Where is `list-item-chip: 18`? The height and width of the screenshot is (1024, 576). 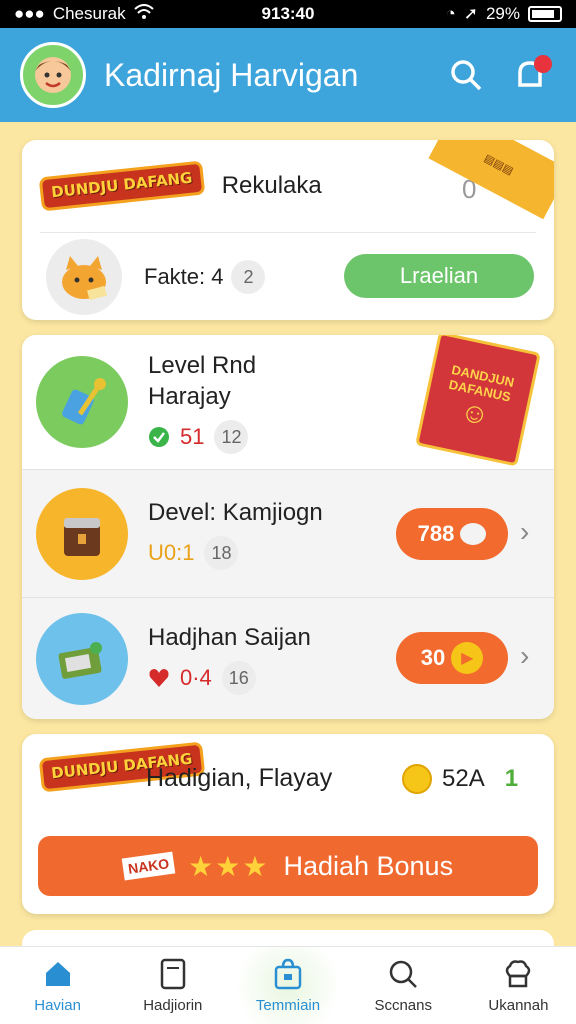
list-item-chip: 18 is located at coordinates (221, 553).